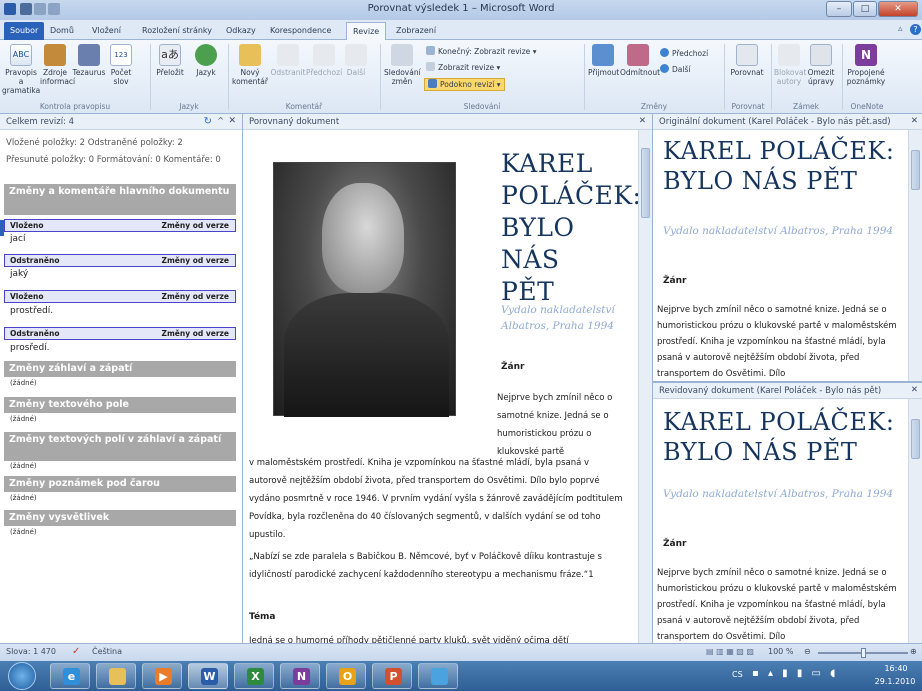 The image size is (922, 691). Describe the element at coordinates (863, 653) in the screenshot. I see `zoom-slider-thumb` at that location.